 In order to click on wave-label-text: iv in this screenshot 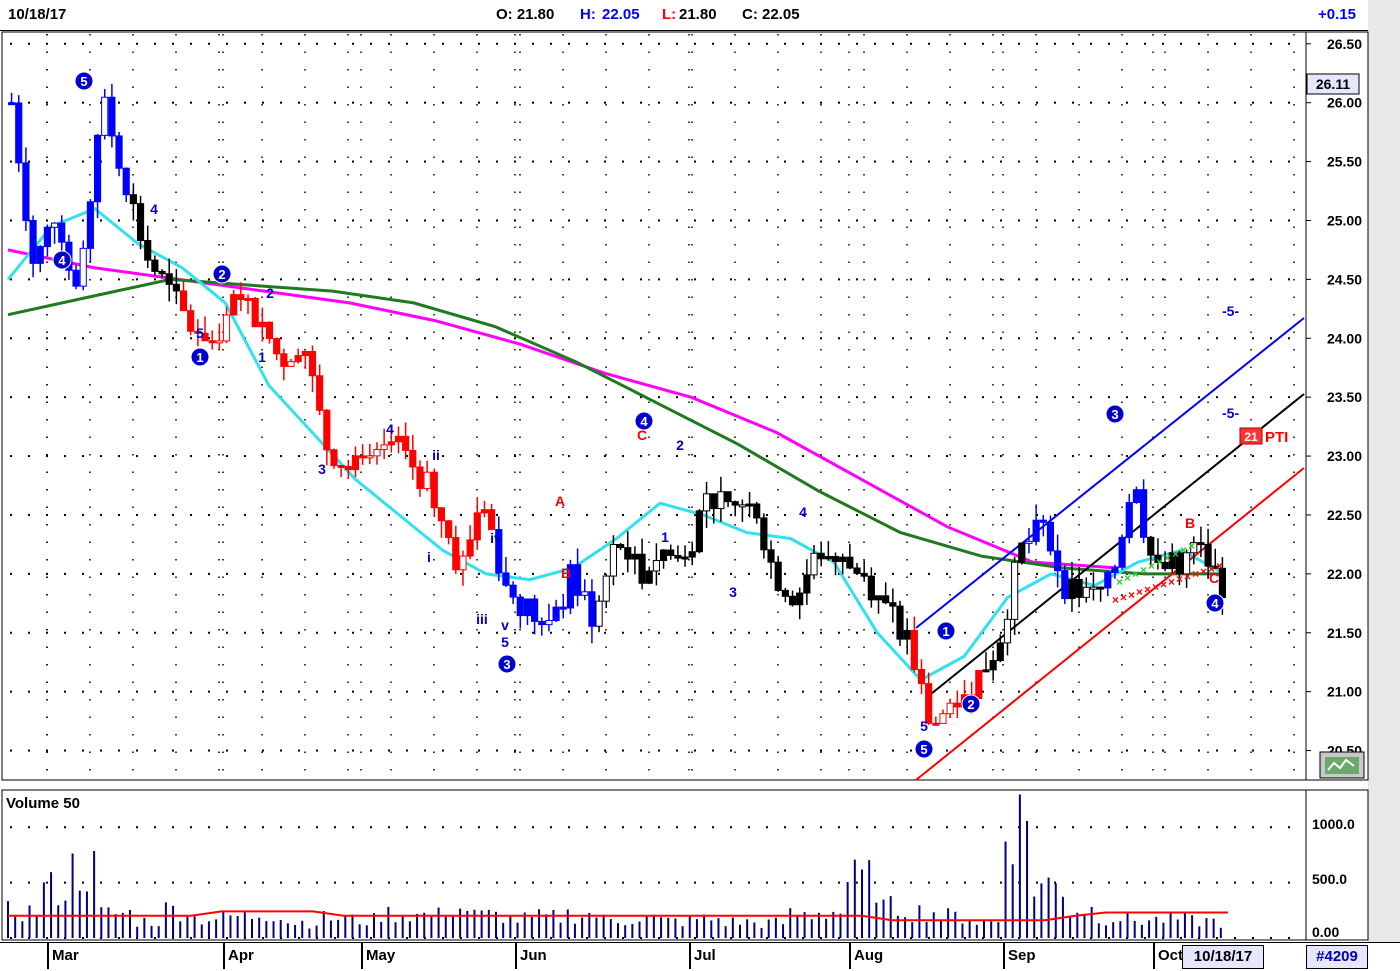, I will do `click(496, 538)`.